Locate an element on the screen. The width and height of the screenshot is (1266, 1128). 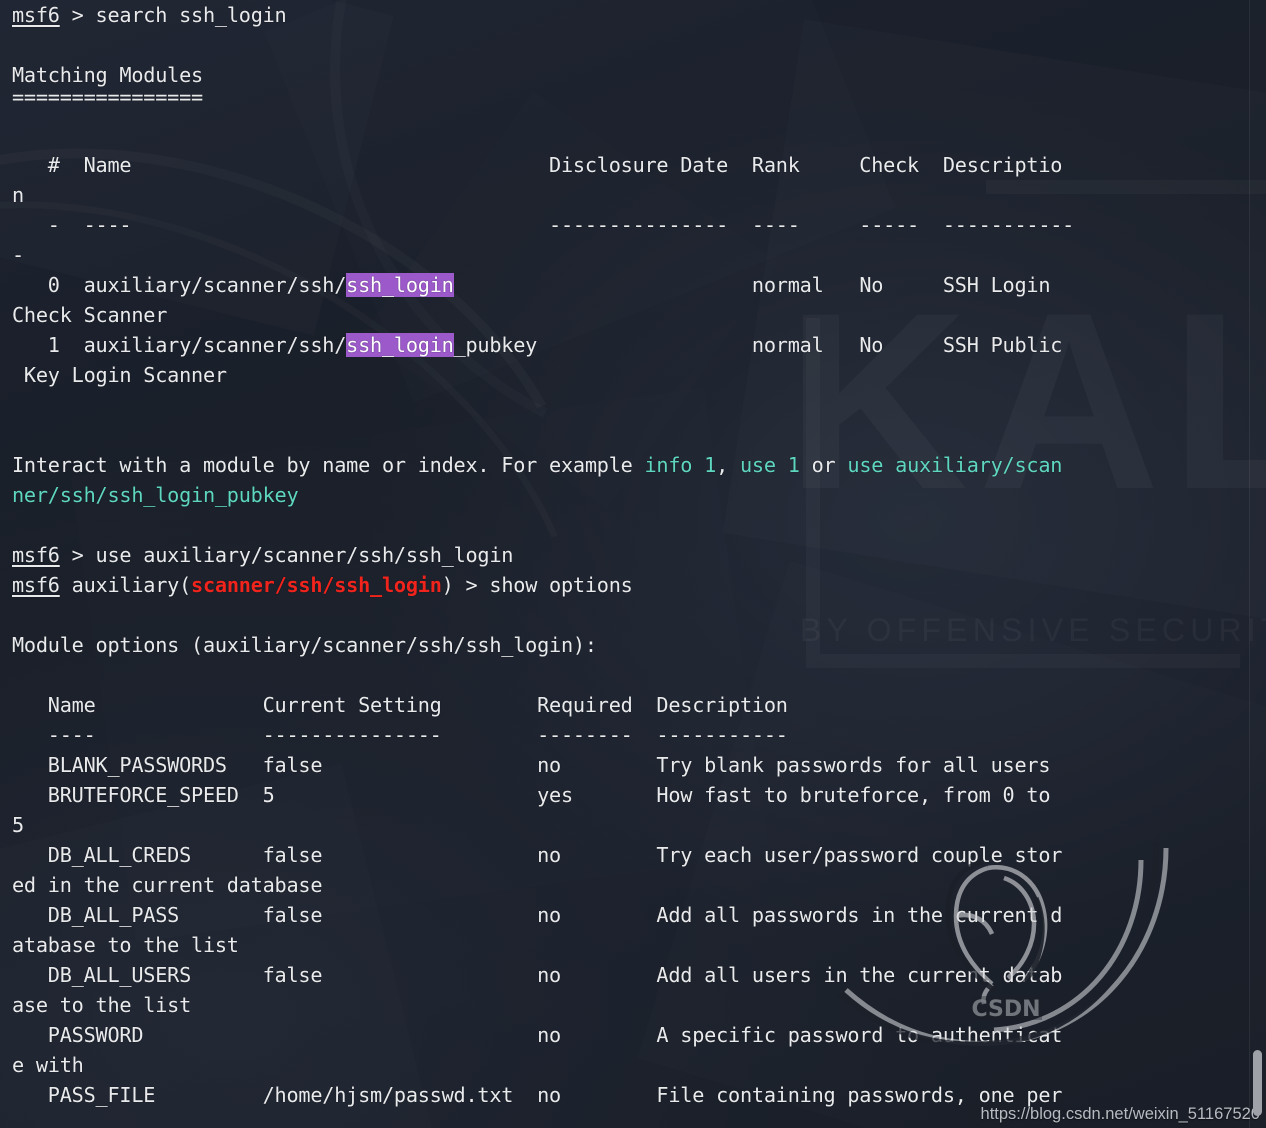
terminal-line: e with is located at coordinates (48, 1065).